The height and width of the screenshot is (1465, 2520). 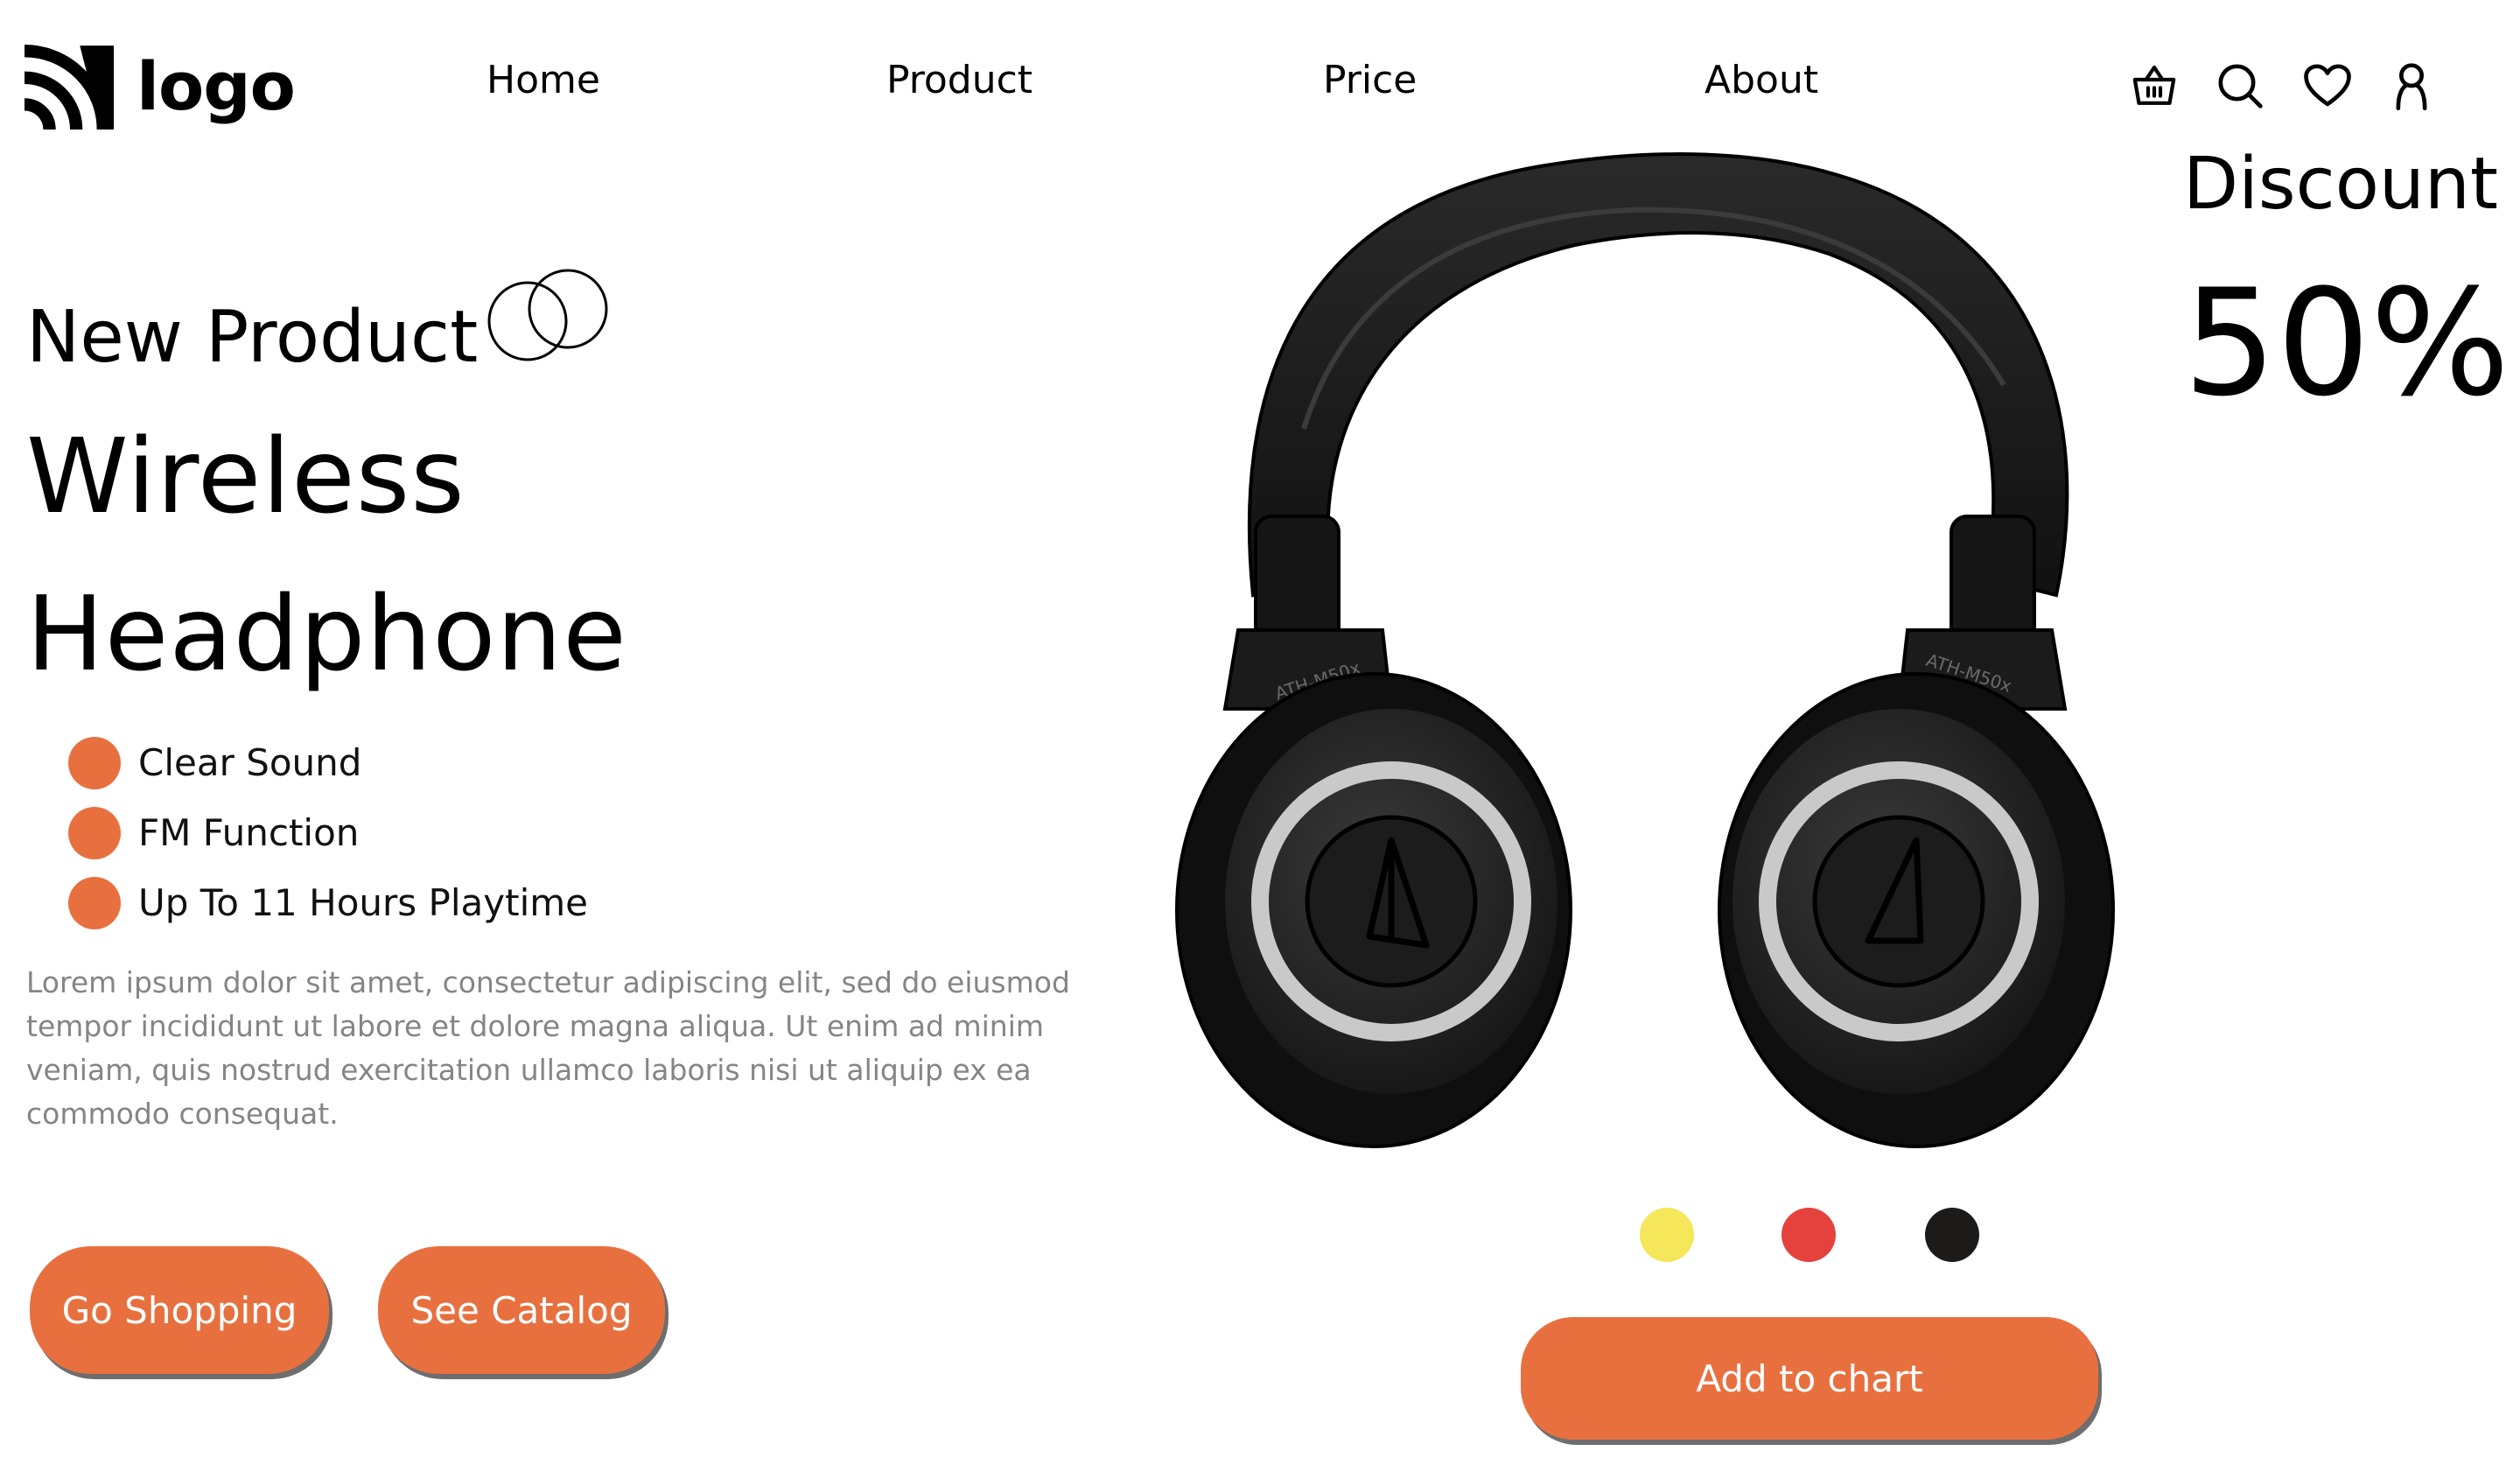 I want to click on go-shopping-button: Go Shopping, so click(x=179, y=1310).